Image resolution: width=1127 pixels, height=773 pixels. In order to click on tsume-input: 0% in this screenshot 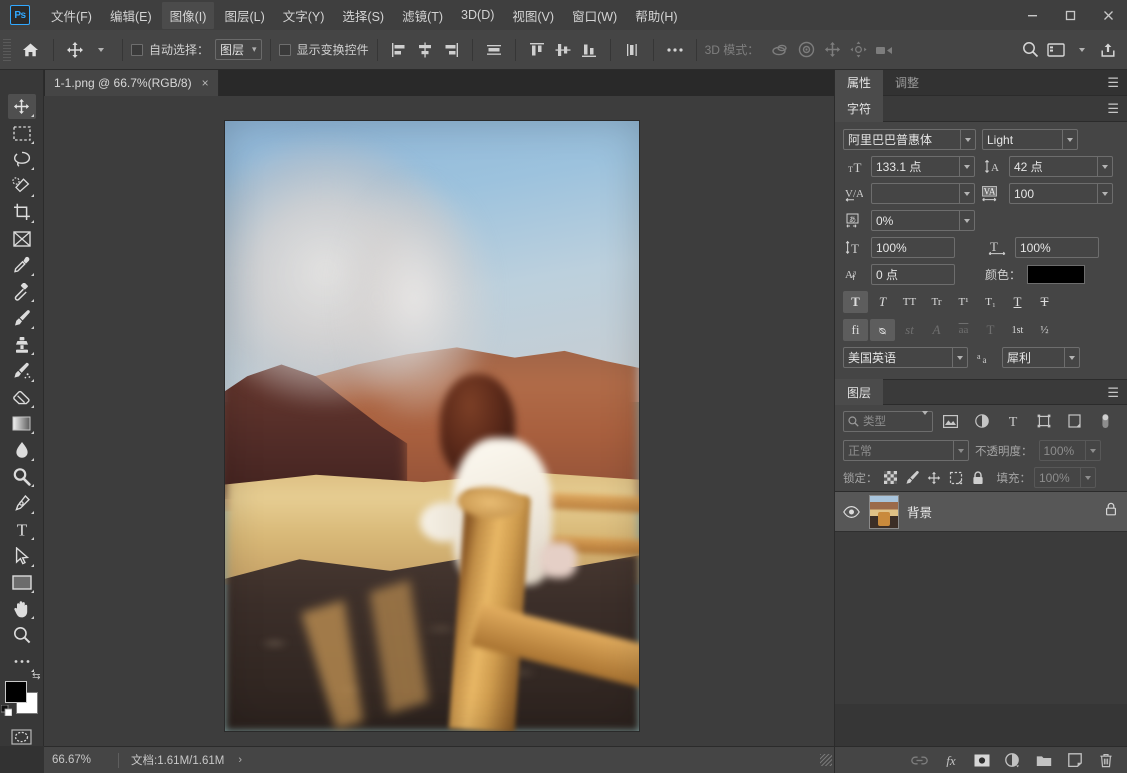, I will do `click(923, 220)`.